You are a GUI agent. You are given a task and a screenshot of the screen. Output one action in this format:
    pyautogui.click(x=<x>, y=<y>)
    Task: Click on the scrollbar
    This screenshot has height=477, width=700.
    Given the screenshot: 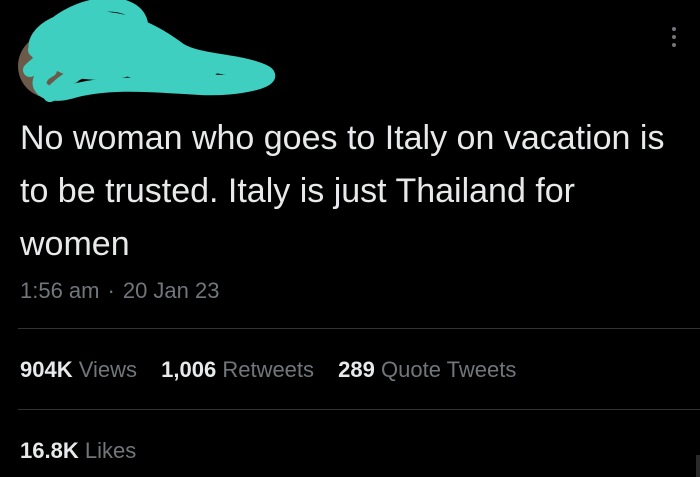 What is the action you would take?
    pyautogui.click(x=698, y=466)
    